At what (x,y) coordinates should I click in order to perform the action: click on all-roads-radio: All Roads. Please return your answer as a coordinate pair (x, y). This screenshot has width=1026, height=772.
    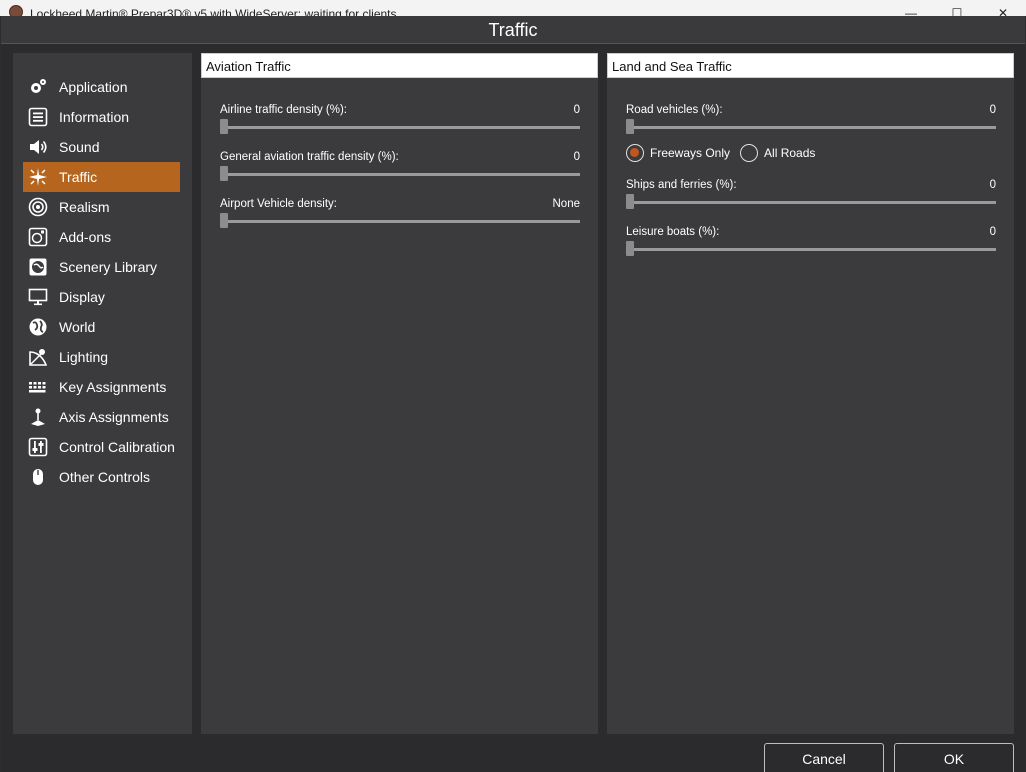
    Looking at the image, I should click on (777, 153).